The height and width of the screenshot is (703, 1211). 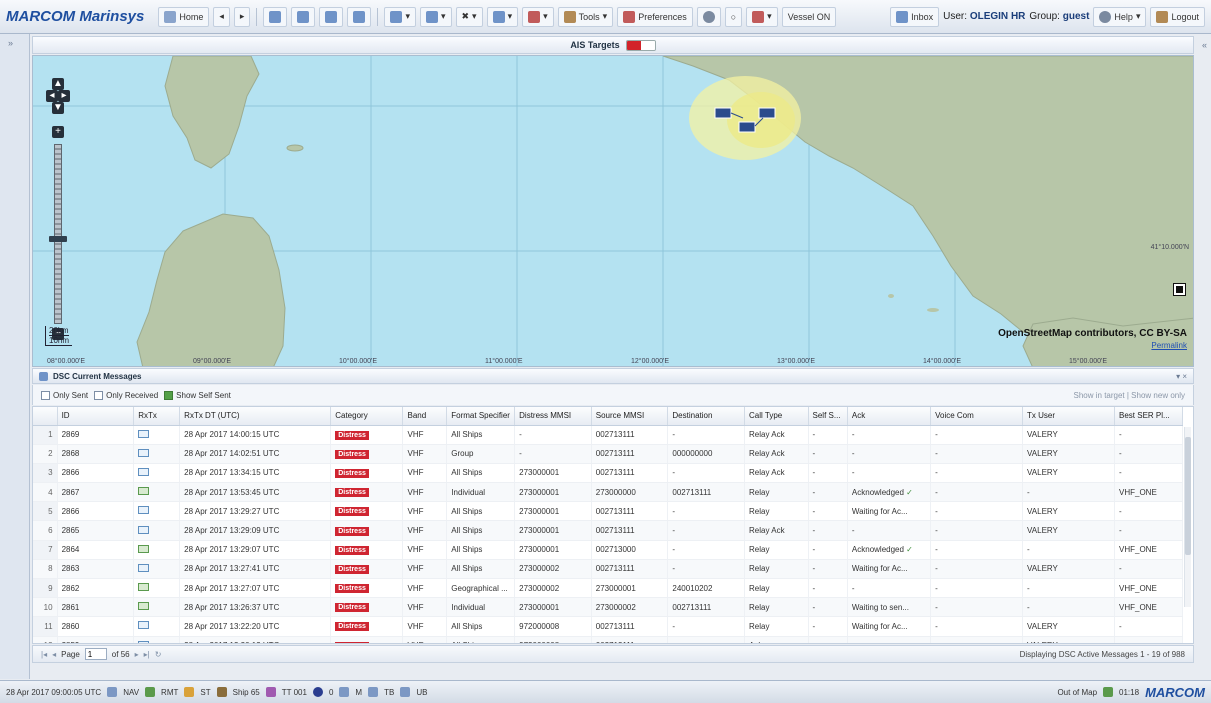 I want to click on west-panel-collapsed: », so click(x=15, y=356).